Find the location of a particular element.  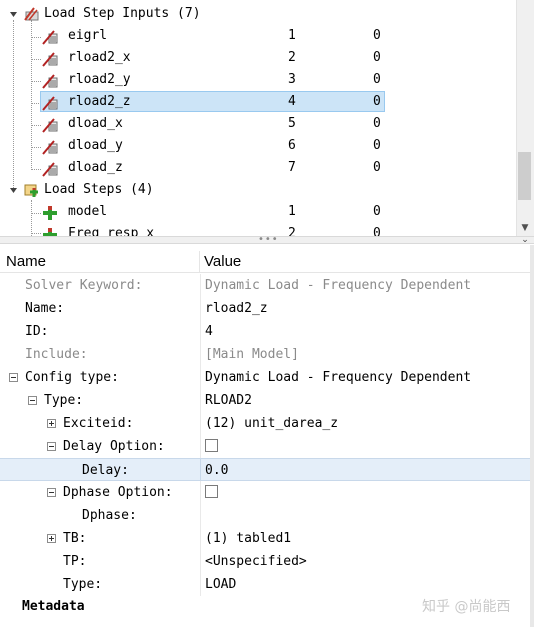

tree-label: dload_x is located at coordinates (95, 123).